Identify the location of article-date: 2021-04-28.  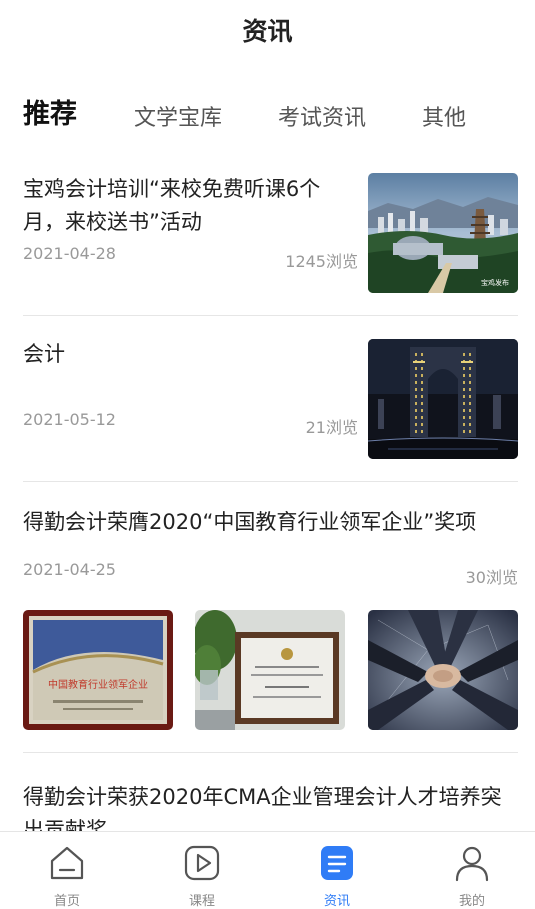
(69, 253).